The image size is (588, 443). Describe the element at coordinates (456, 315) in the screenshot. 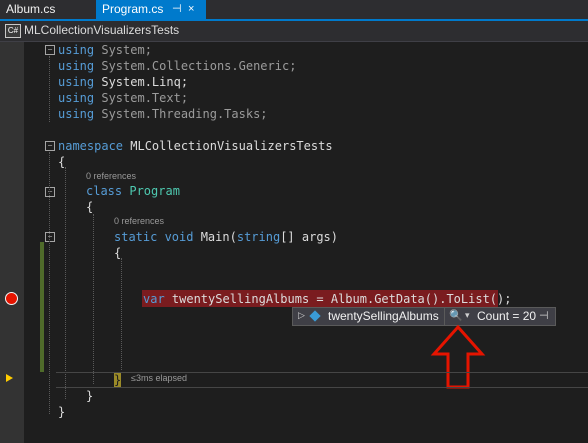

I see `magnifier-icon: 🔍` at that location.